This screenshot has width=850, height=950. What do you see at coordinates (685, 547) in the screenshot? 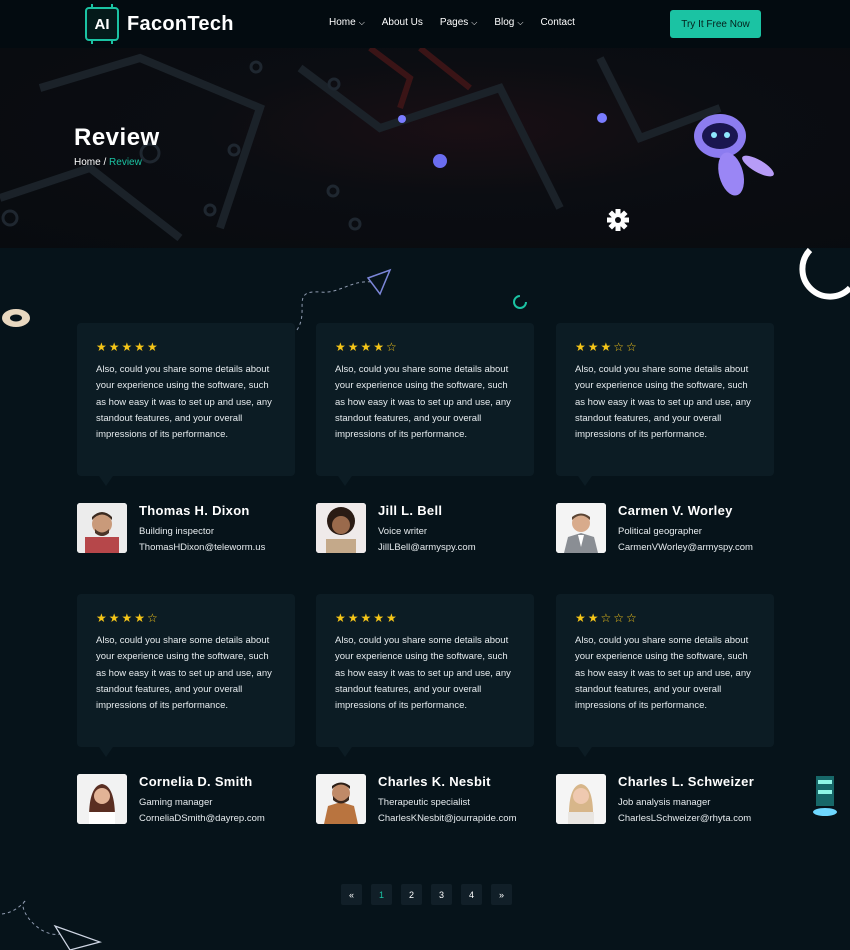
I see `reviewer-email: CarmenVWorley@armyspy.com` at bounding box center [685, 547].